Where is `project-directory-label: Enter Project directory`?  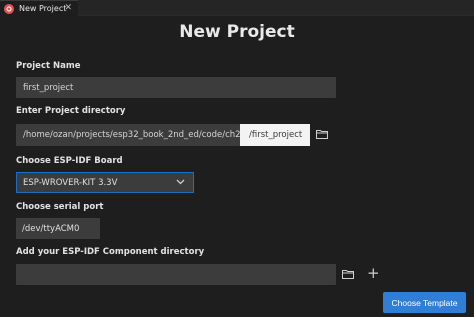 project-directory-label: Enter Project directory is located at coordinates (71, 111).